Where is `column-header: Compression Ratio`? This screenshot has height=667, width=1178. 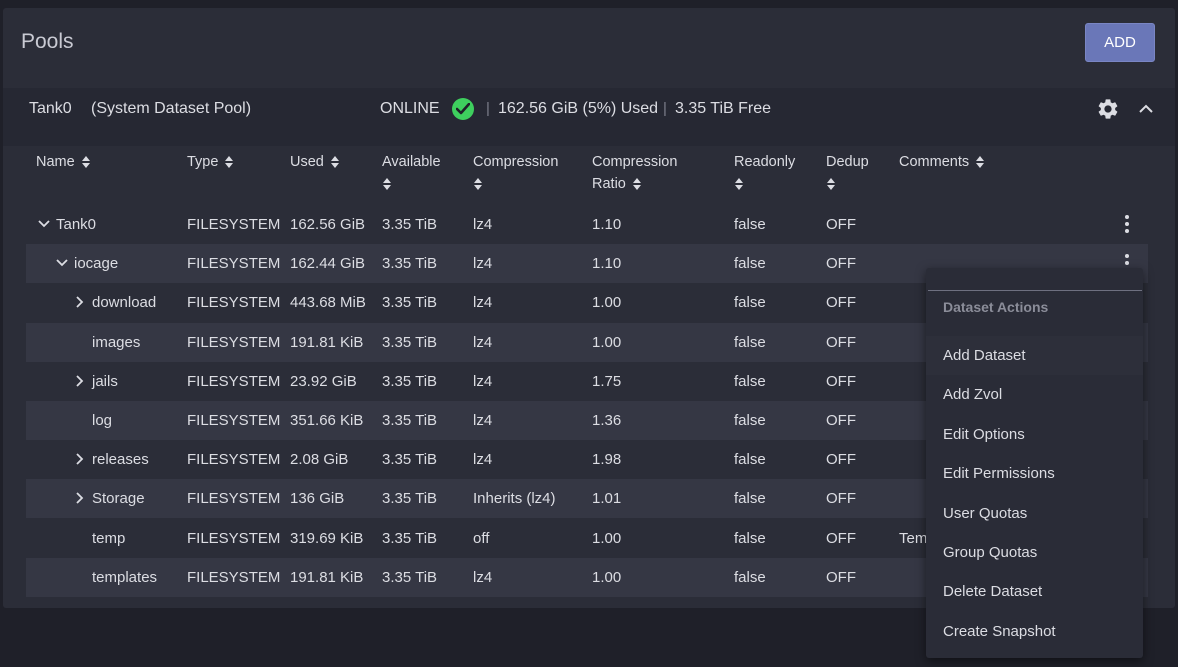
column-header: Compression Ratio is located at coordinates (634, 173).